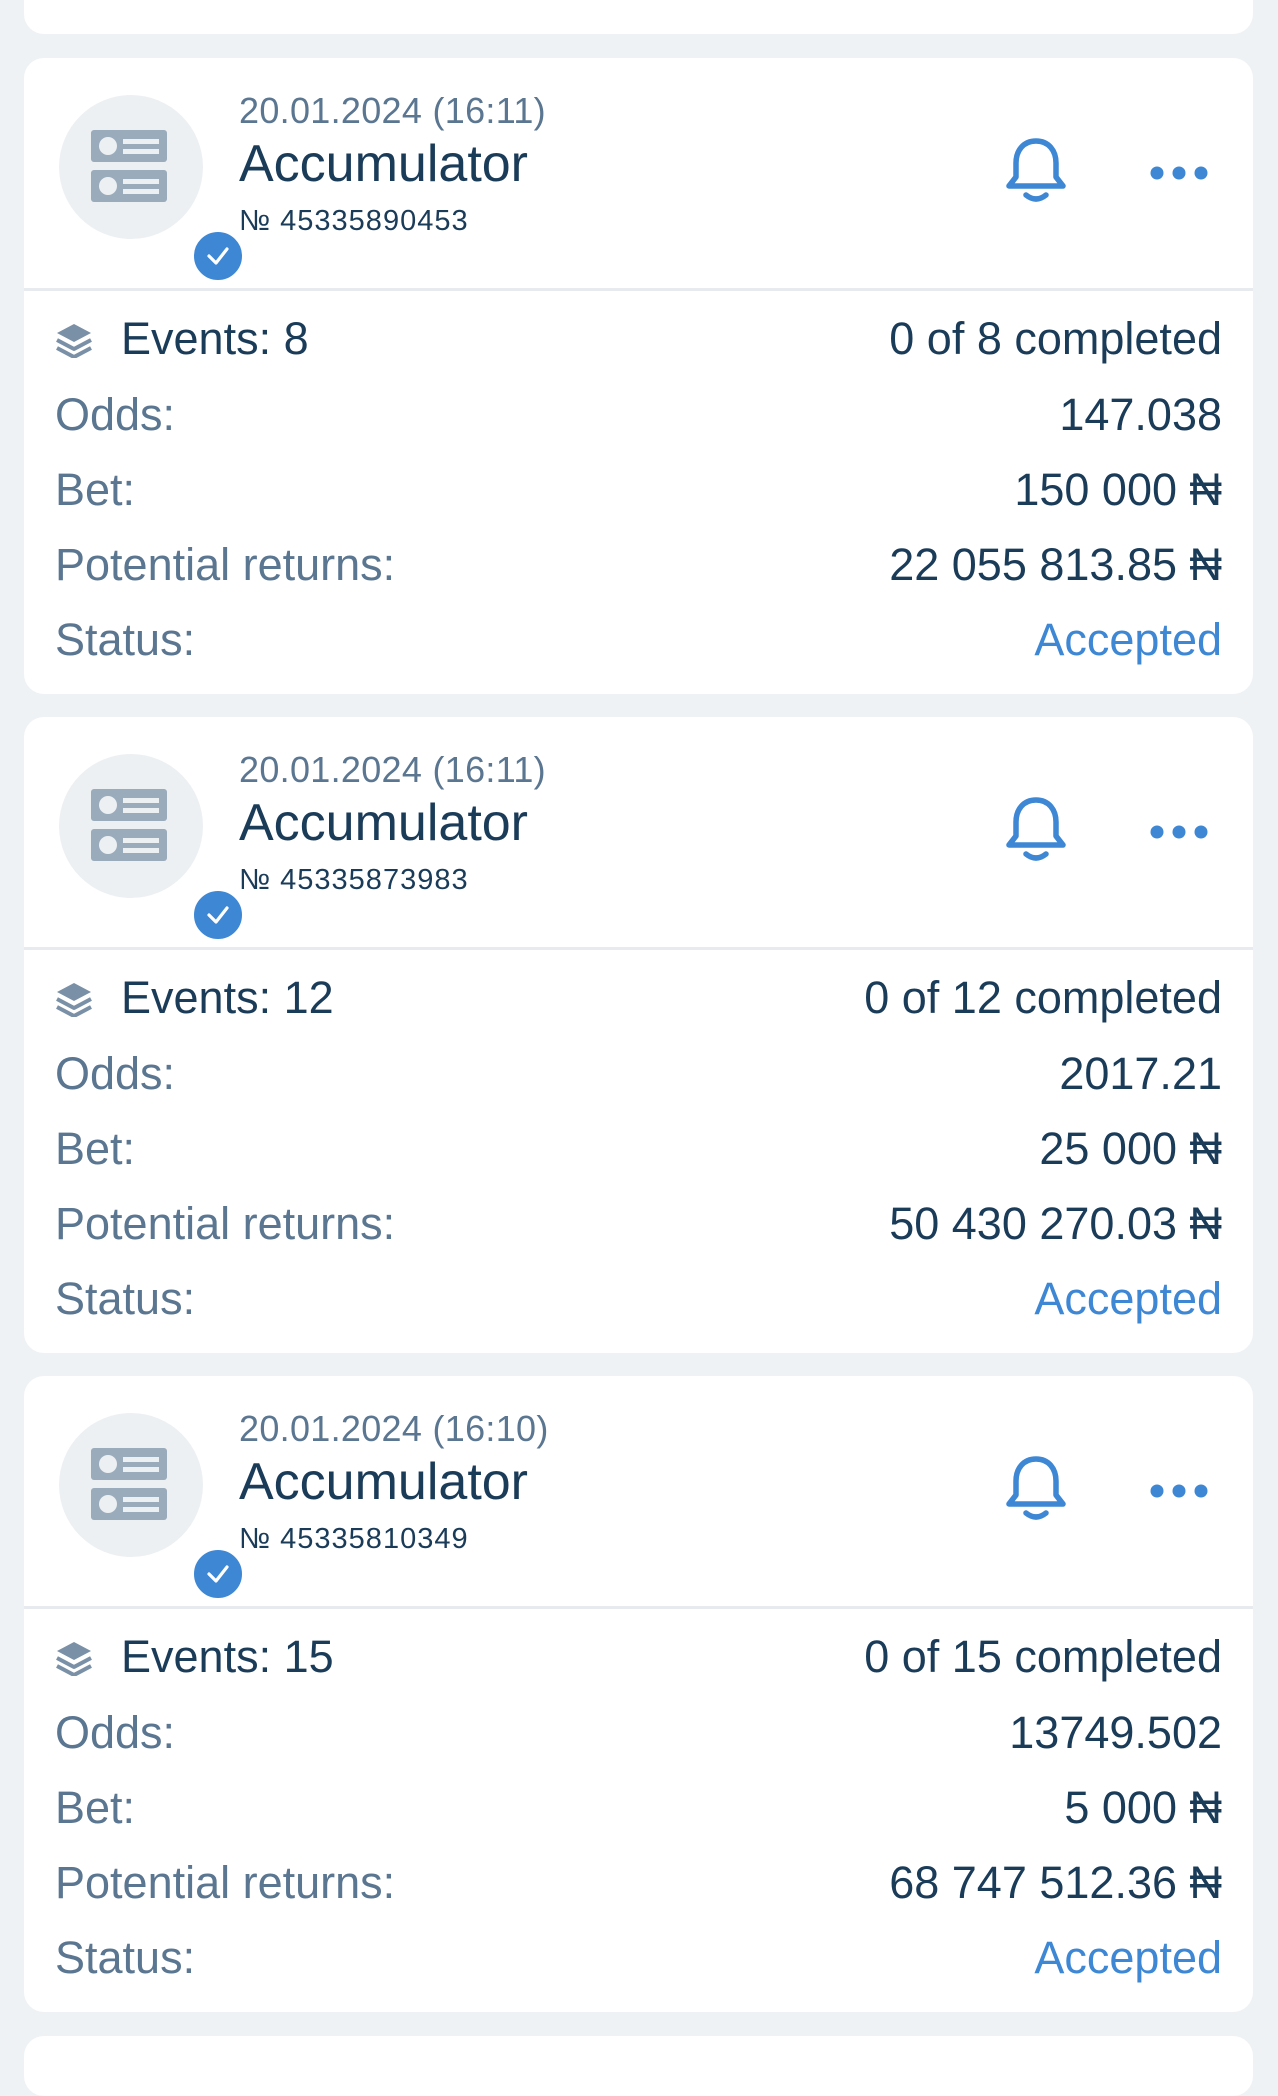 This screenshot has width=1278, height=2096. Describe the element at coordinates (638, 1733) in the screenshot. I see `odds-row: Odds: 13749.502` at that location.